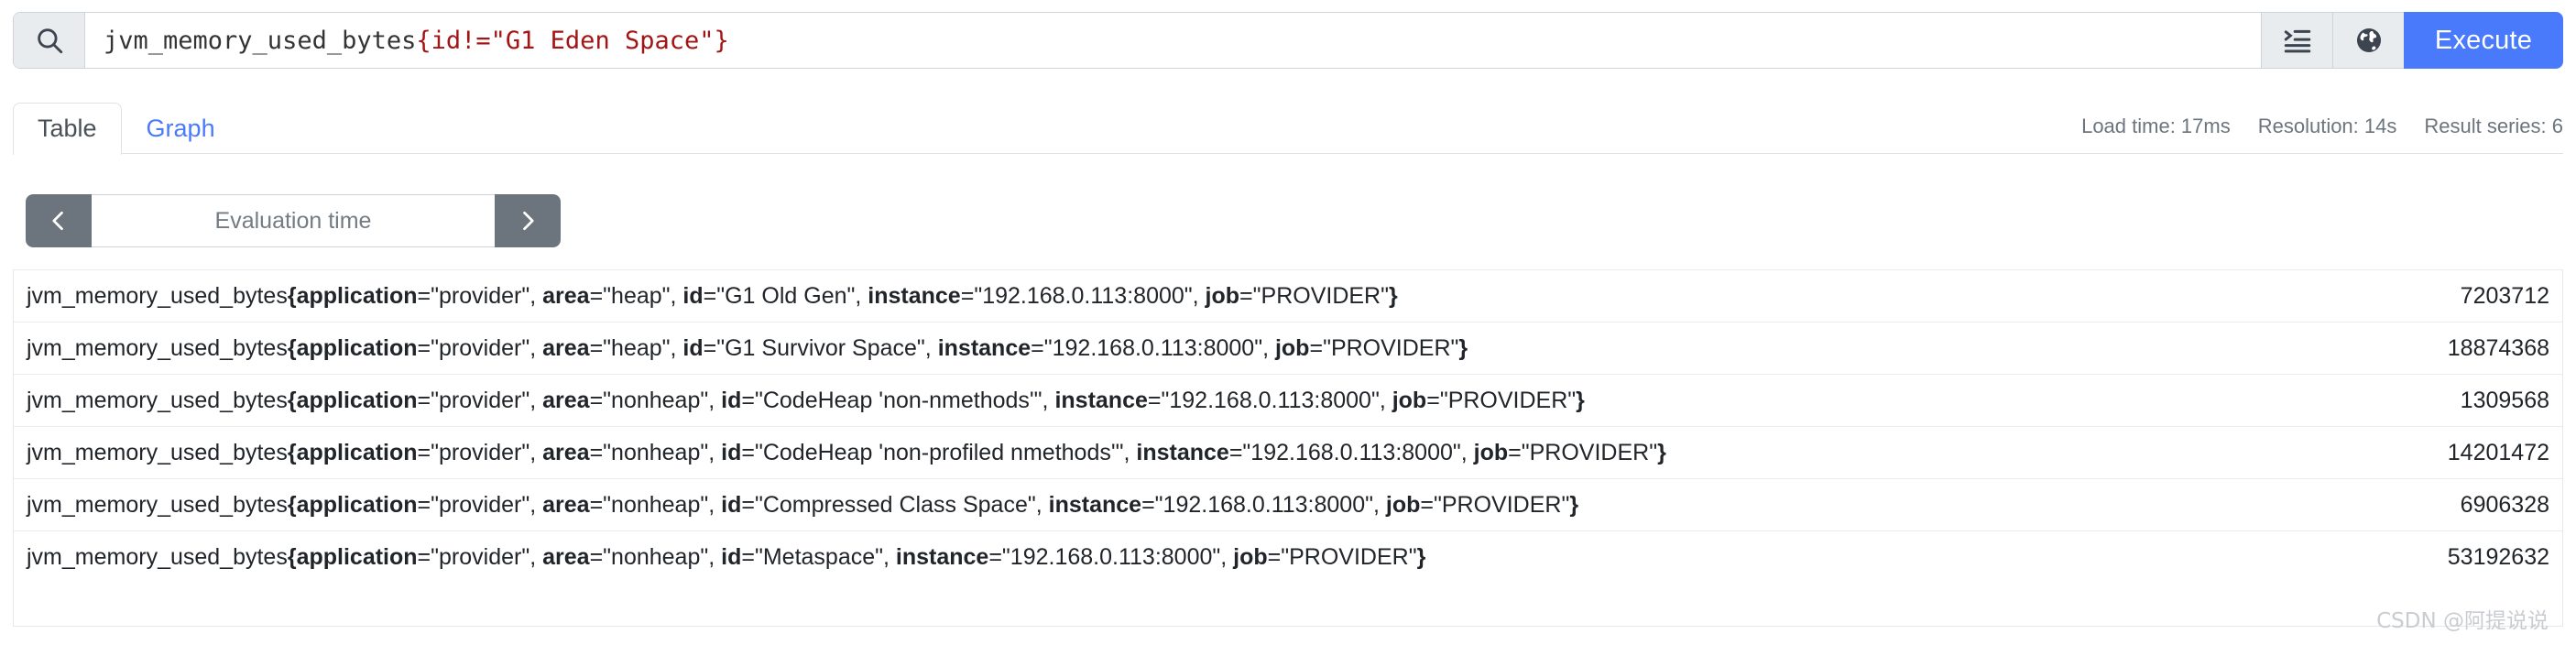 The height and width of the screenshot is (645, 2576). Describe the element at coordinates (2411, 400) in the screenshot. I see `series-value-cell: 1309568` at that location.